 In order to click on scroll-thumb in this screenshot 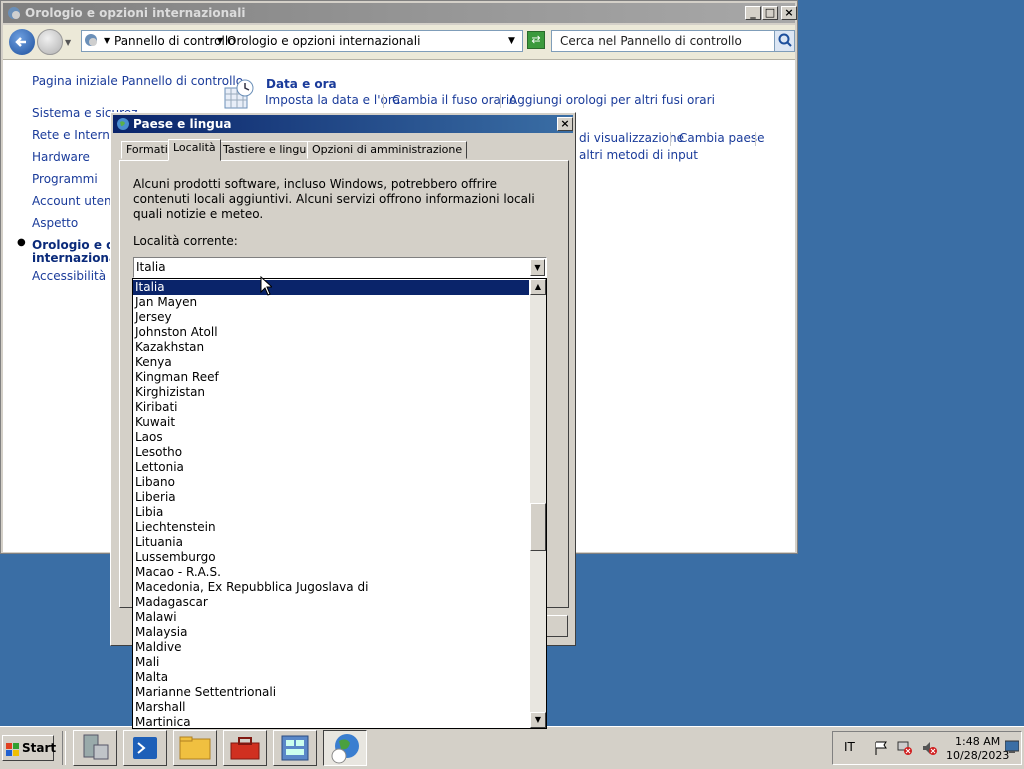, I will do `click(538, 527)`.